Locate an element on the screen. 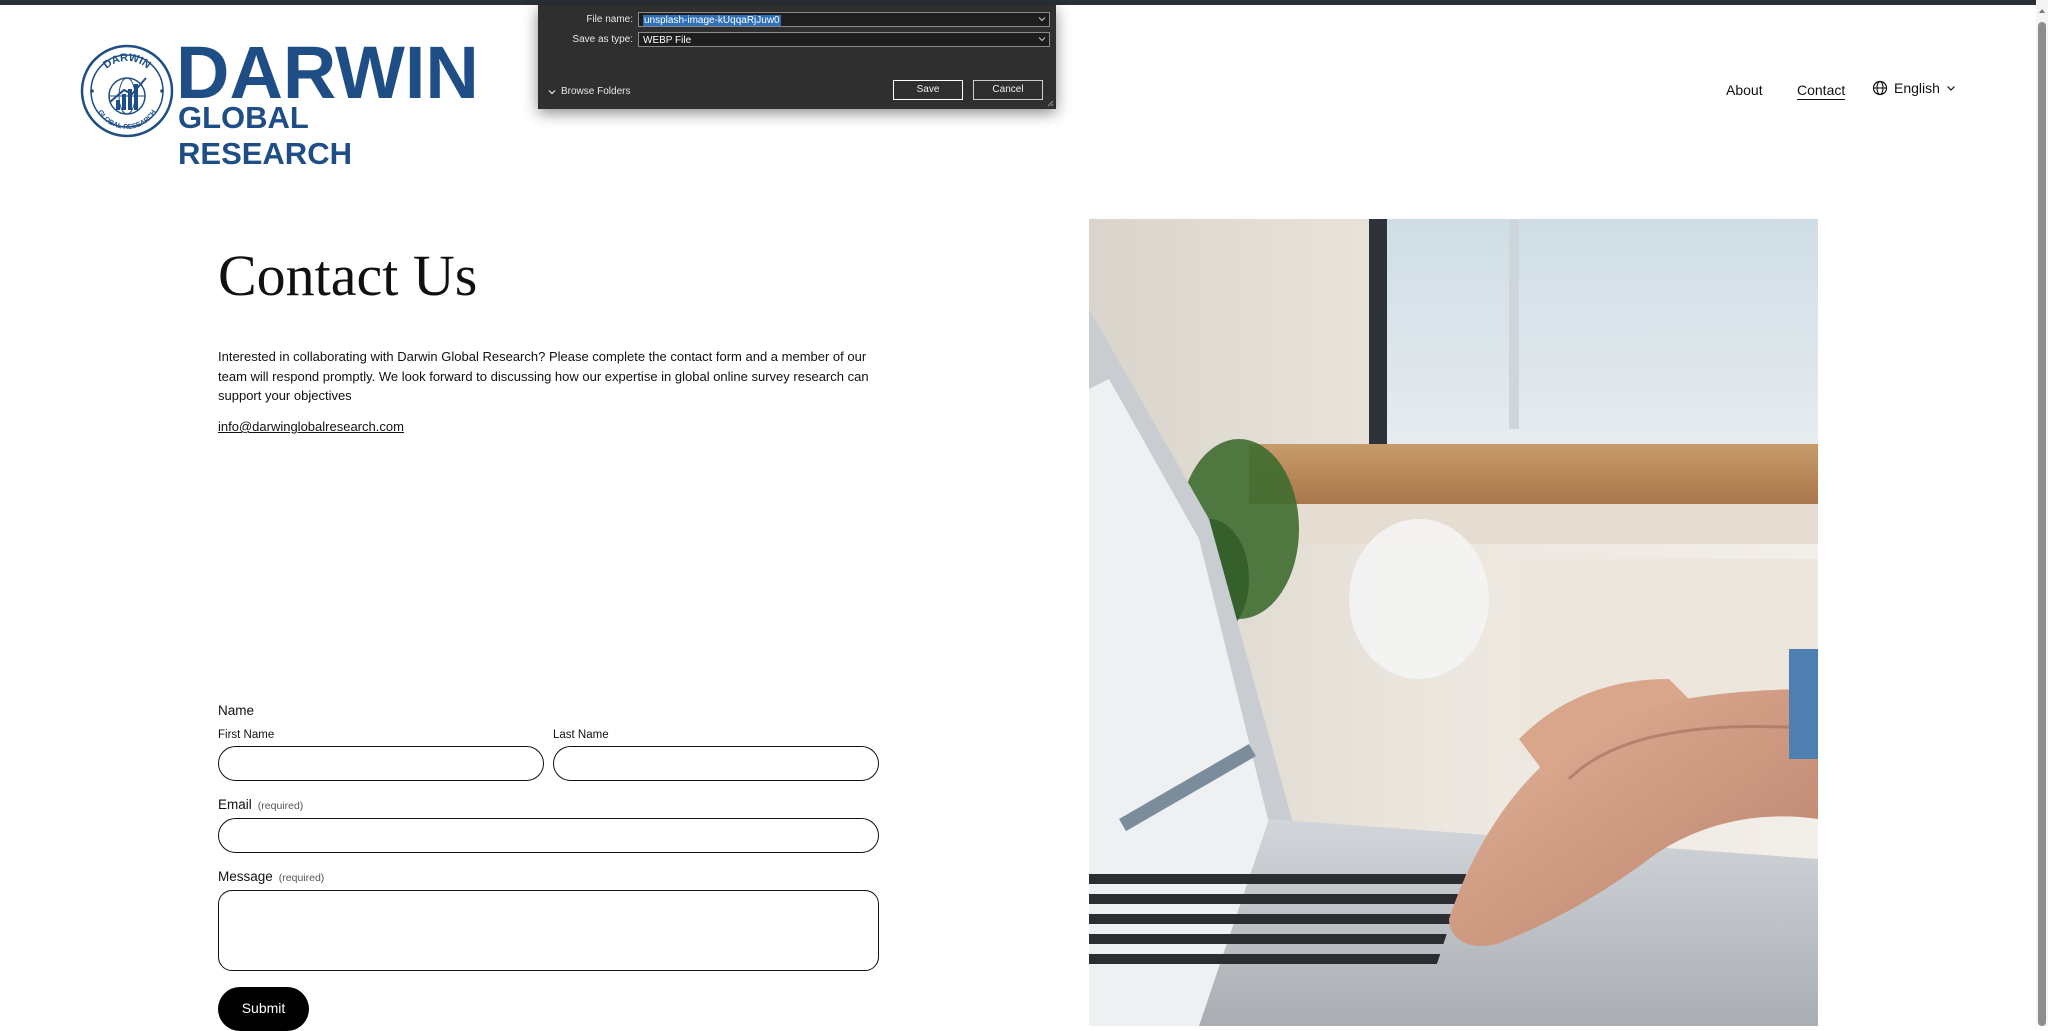  email-label: Email (required) is located at coordinates (260, 804).